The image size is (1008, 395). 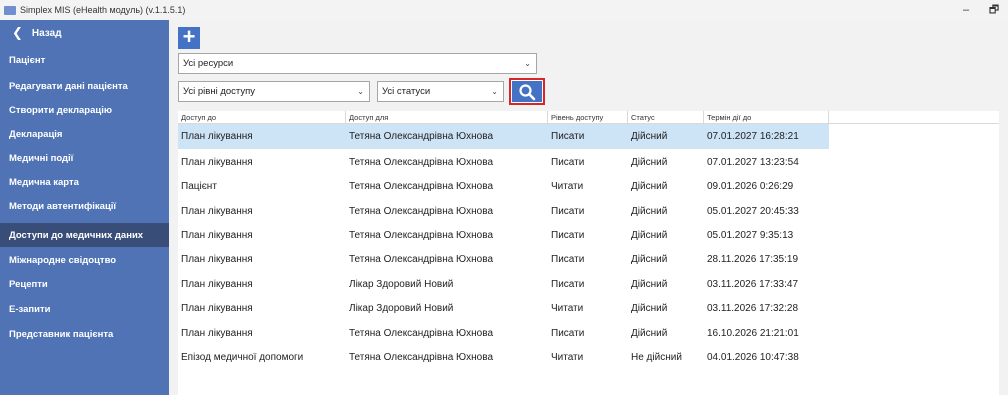 I want to click on table-cell: 05.01.2027 20:45:33, so click(x=753, y=211).